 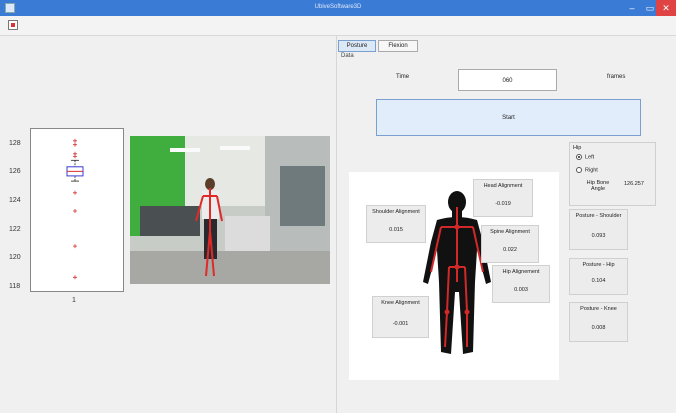 What do you see at coordinates (15, 286) in the screenshot?
I see `y-tick-label: 118` at bounding box center [15, 286].